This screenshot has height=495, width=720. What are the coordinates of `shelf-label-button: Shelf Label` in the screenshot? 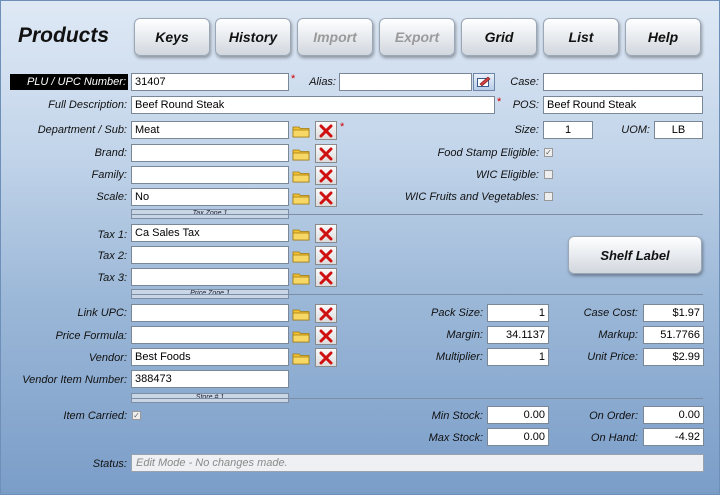 It's located at (635, 255).